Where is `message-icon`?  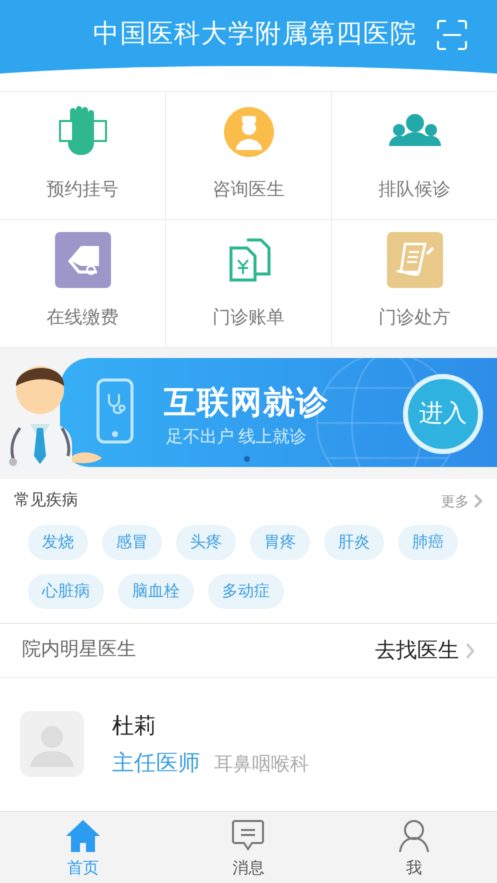
message-icon is located at coordinates (248, 836).